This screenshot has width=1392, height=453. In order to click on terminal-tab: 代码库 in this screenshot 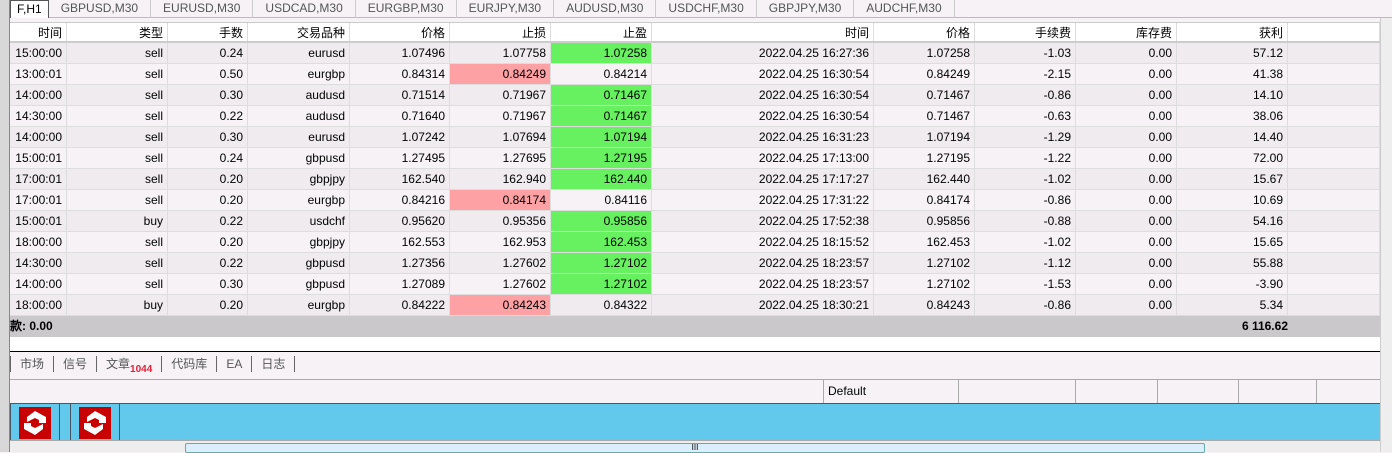, I will do `click(188, 364)`.